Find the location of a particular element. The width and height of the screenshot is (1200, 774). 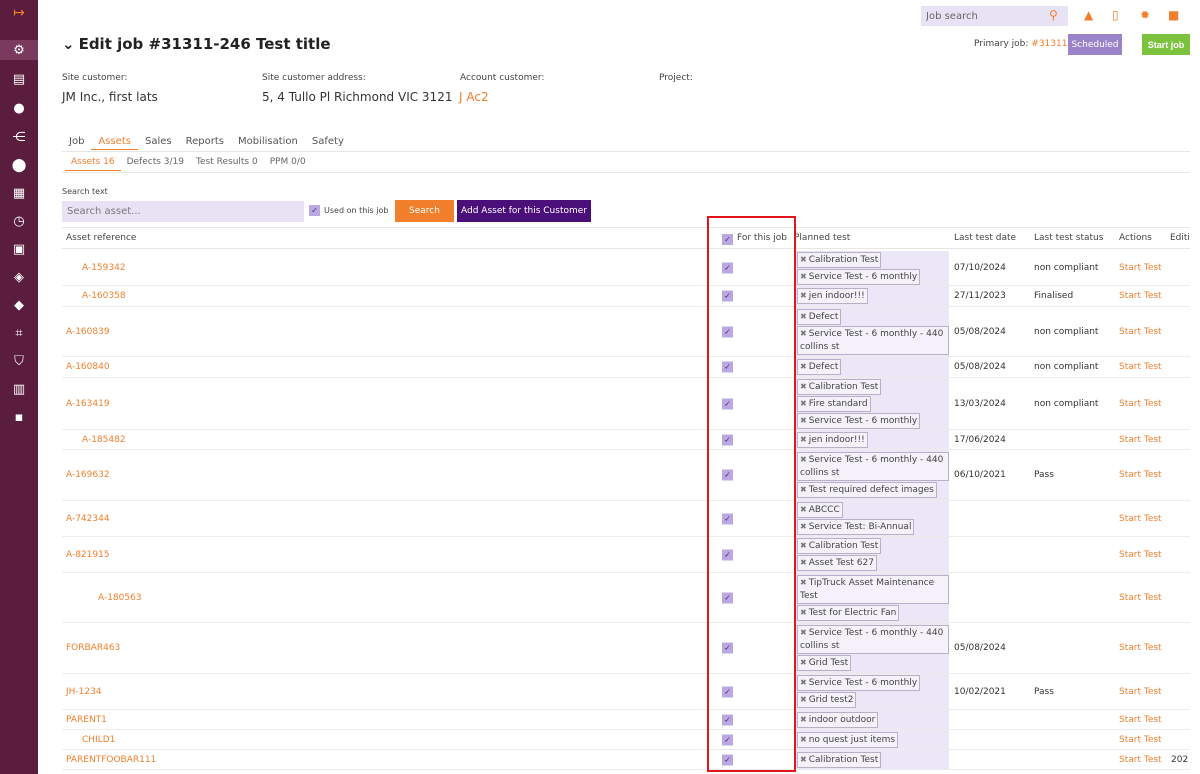

asset-reference-link: JH-1234 is located at coordinates (84, 692).